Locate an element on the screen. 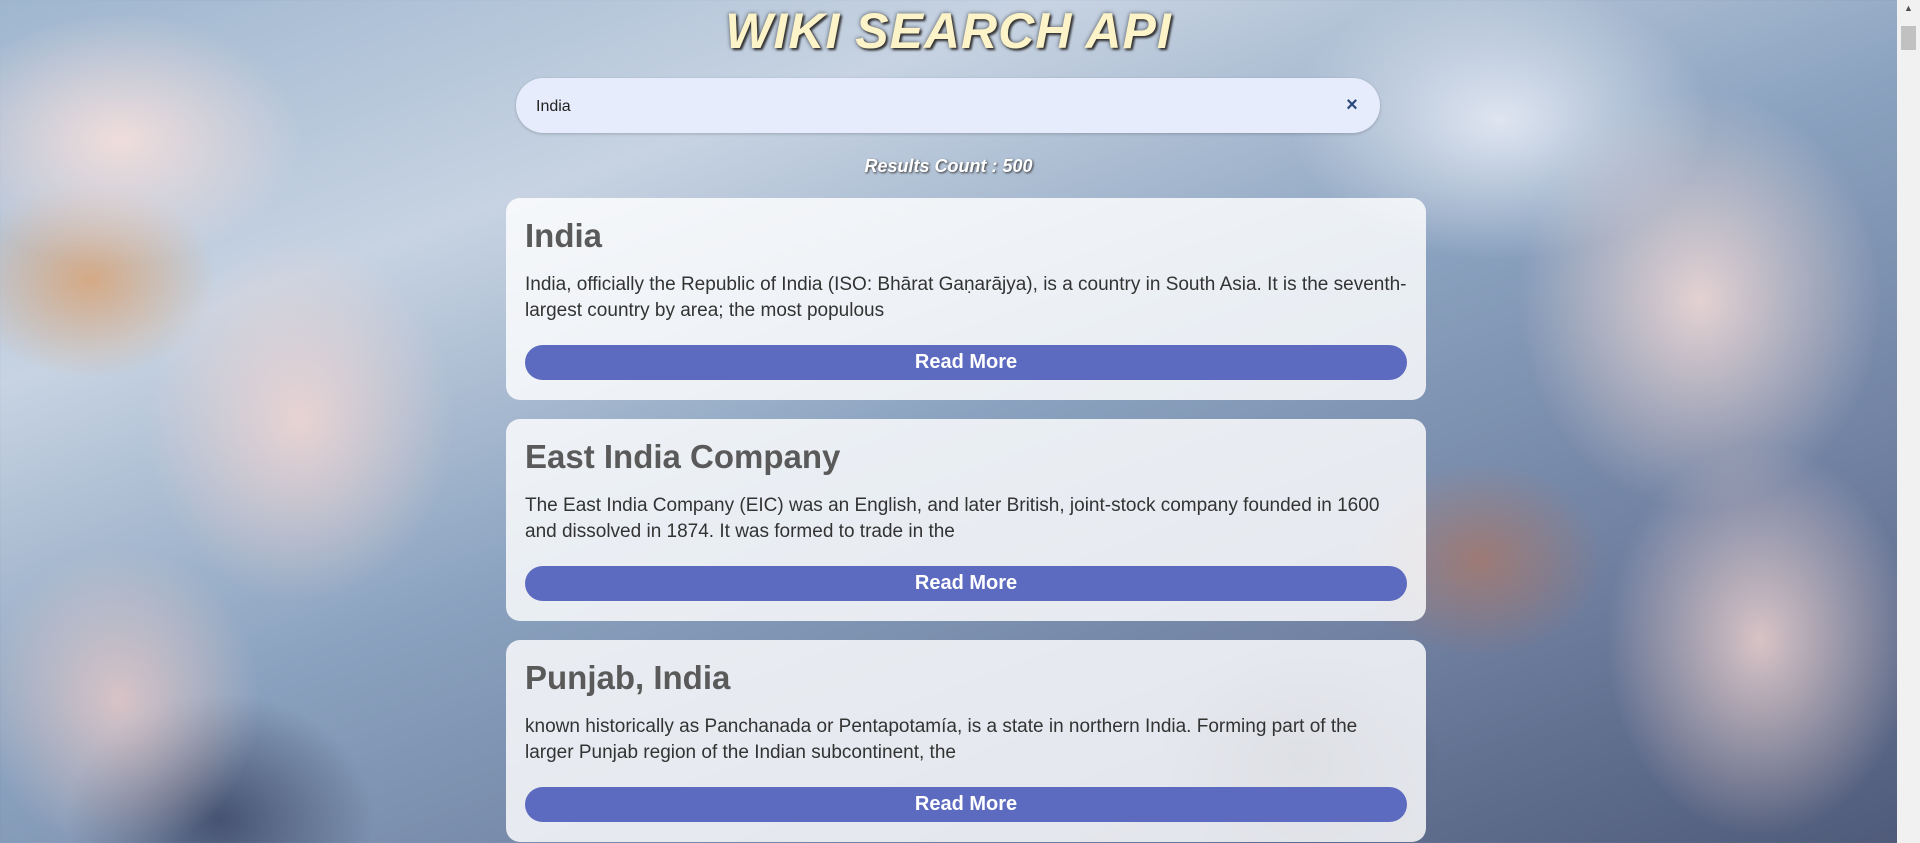 Image resolution: width=1920 pixels, height=843 pixels. result-title: East India Company is located at coordinates (683, 456).